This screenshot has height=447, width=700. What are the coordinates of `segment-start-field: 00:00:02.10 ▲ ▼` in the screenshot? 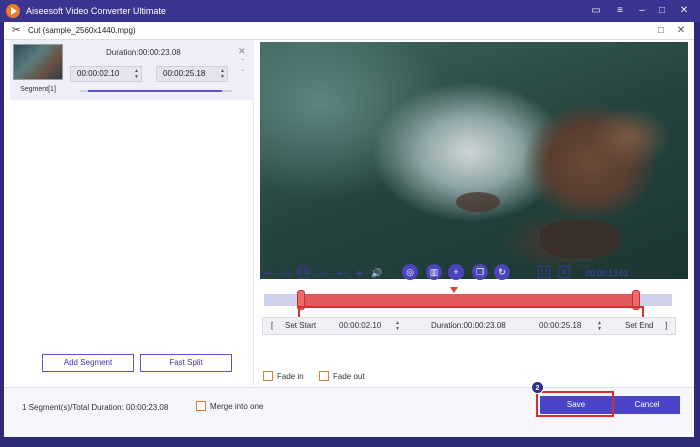 It's located at (106, 74).